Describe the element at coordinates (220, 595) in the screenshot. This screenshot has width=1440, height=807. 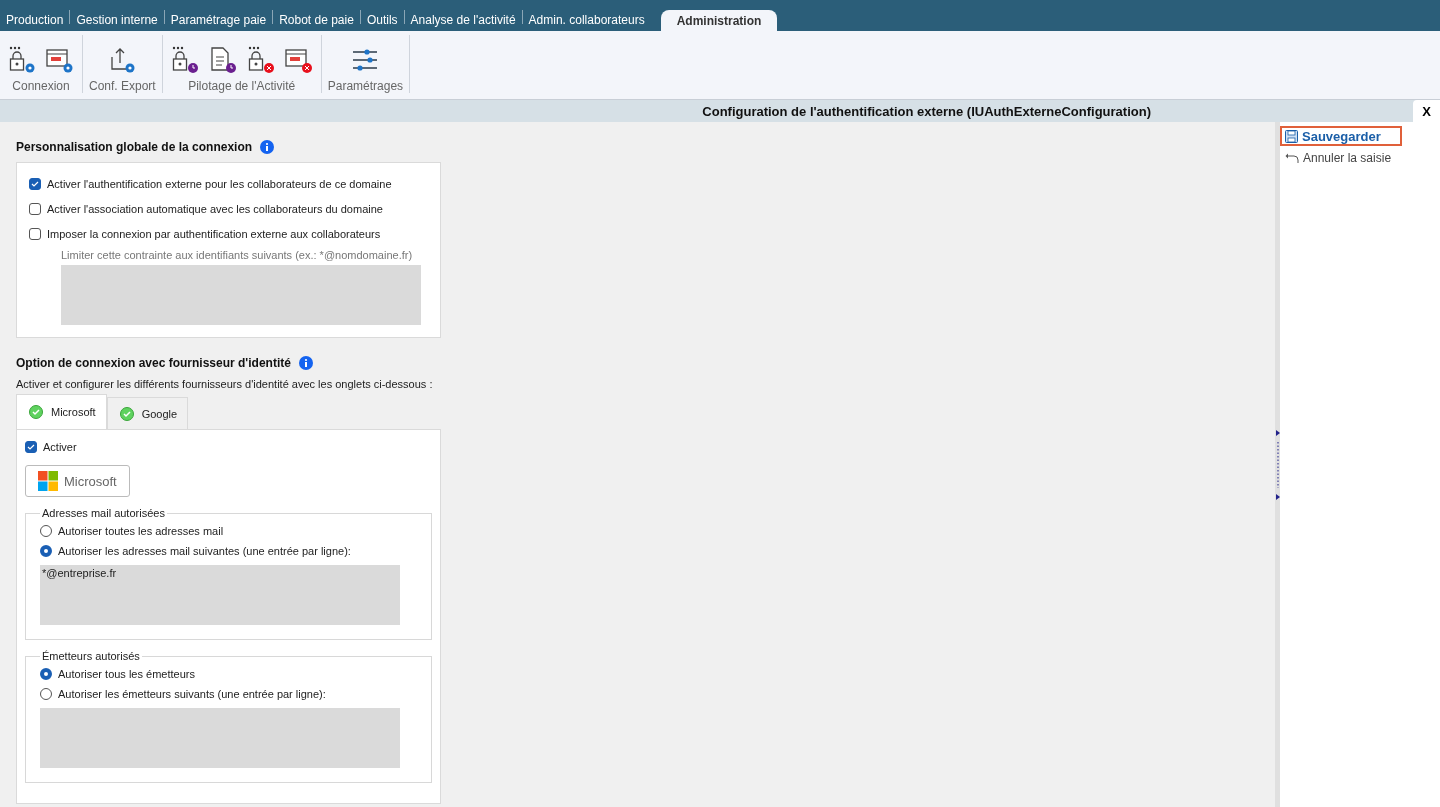
I see `input-field: *@entreprise.fr` at that location.